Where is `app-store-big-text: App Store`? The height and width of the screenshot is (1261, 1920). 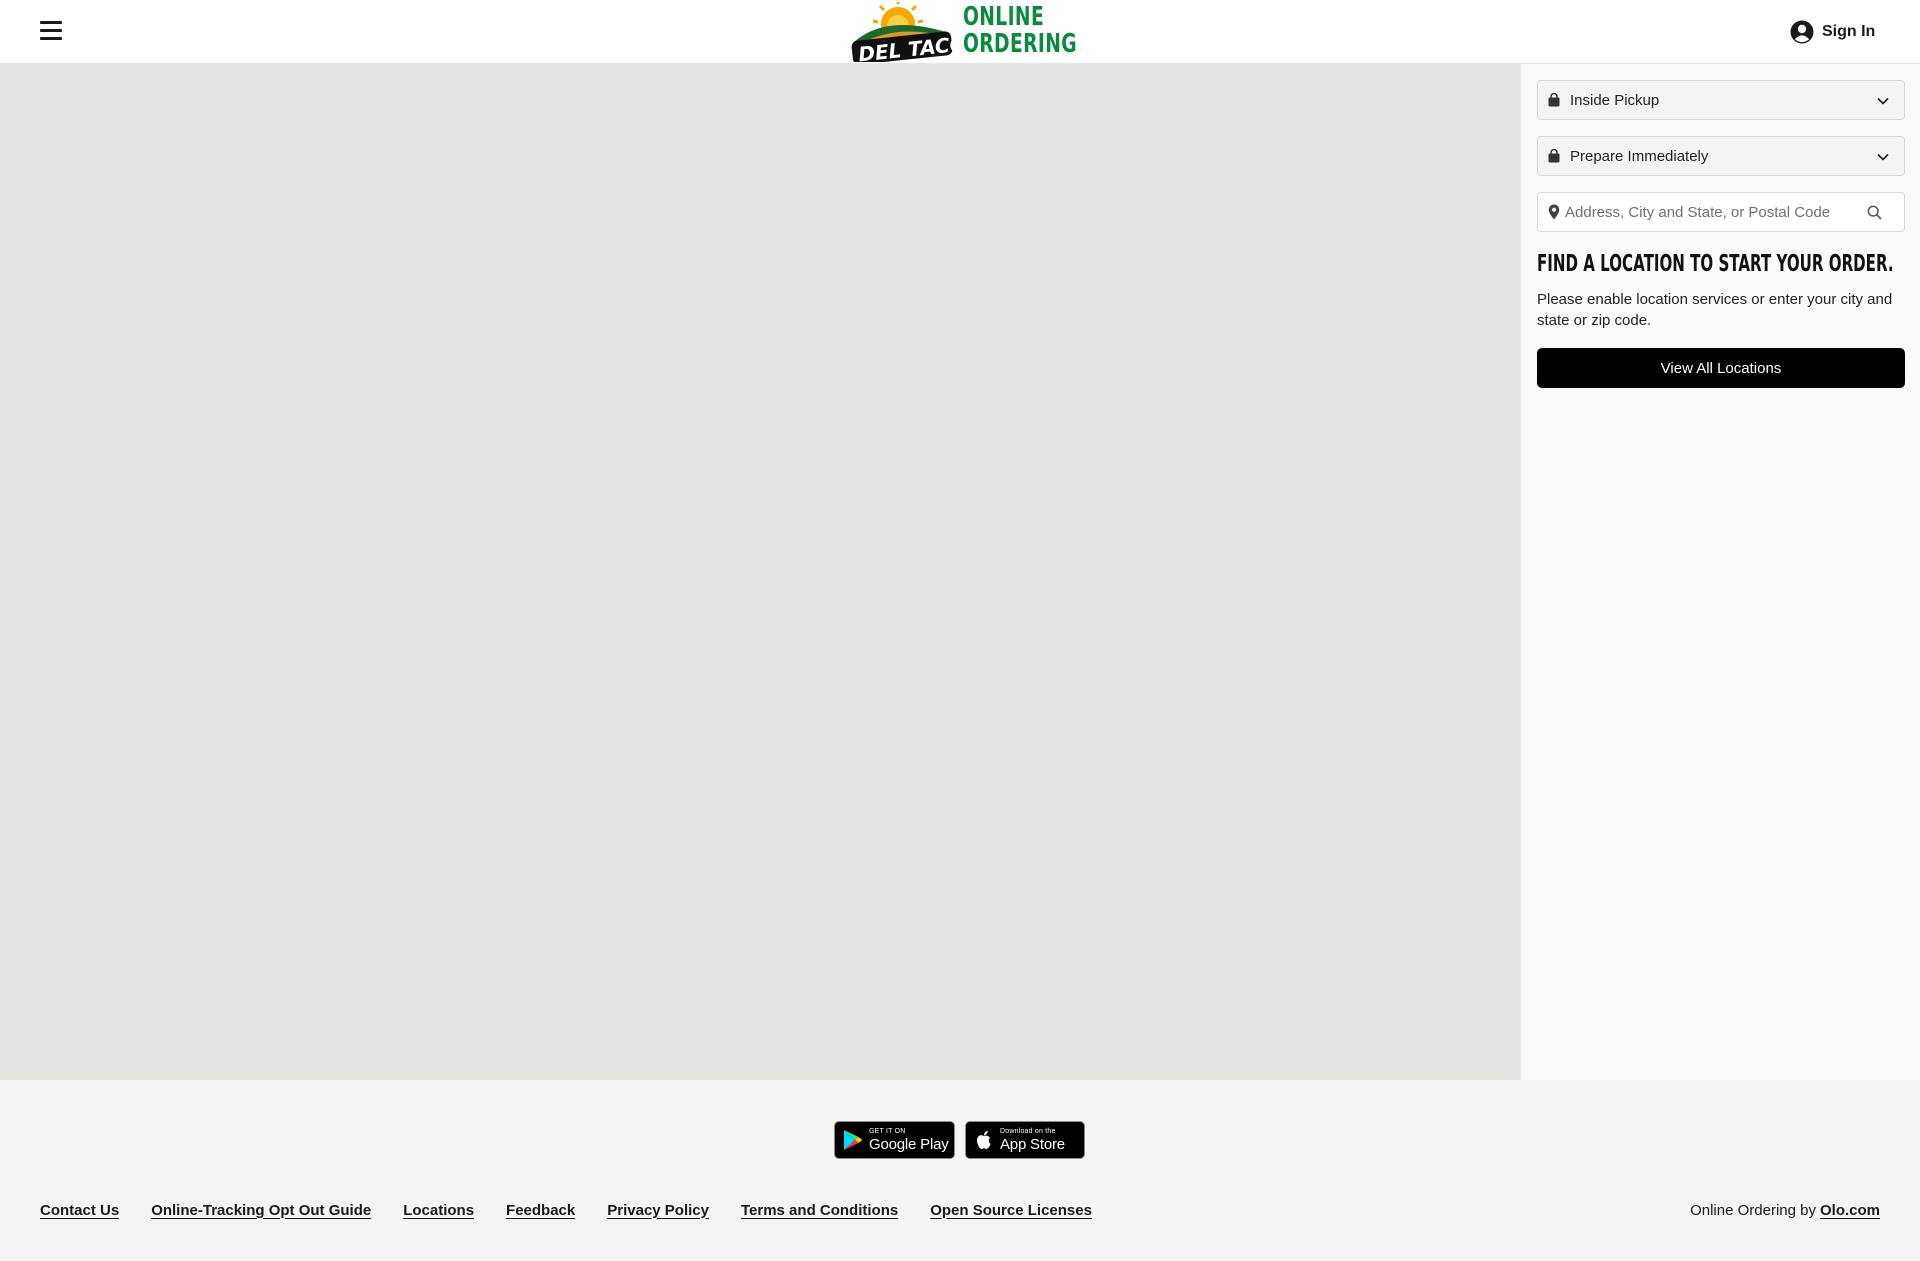
app-store-big-text: App Store is located at coordinates (1032, 1144).